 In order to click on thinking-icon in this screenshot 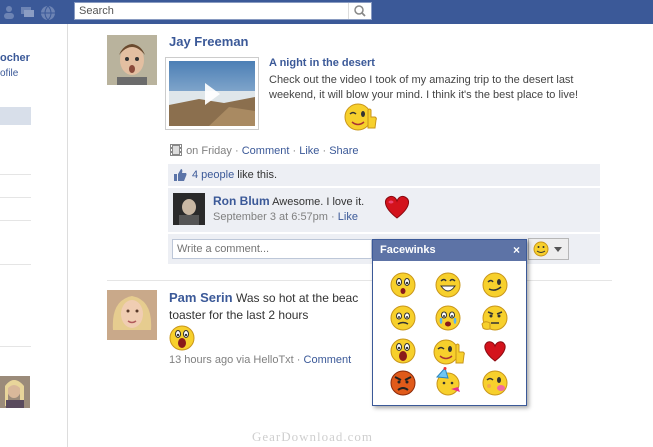, I will do `click(495, 318)`.